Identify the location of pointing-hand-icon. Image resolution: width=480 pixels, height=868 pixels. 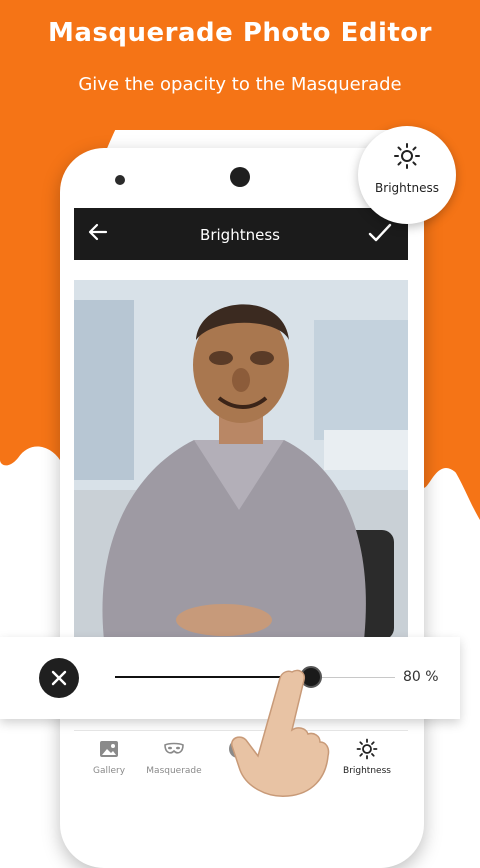
(280, 733).